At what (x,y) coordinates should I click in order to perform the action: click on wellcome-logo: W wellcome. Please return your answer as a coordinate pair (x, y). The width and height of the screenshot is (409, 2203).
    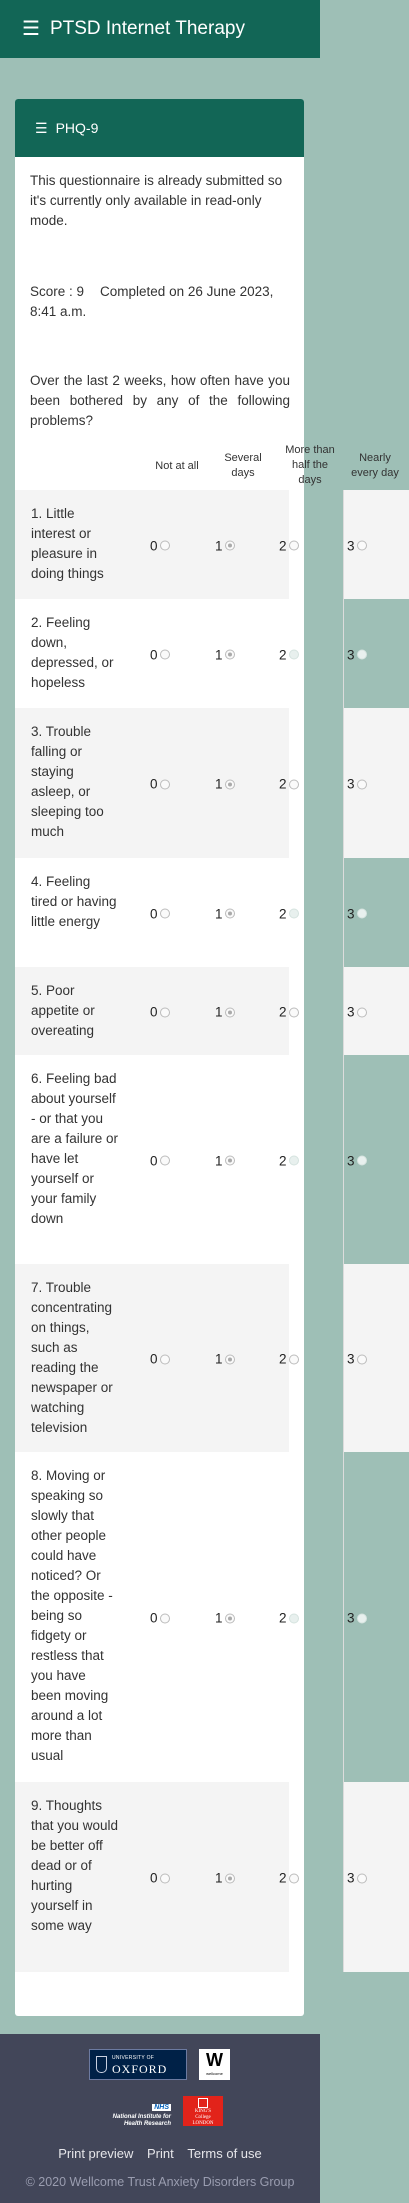
    Looking at the image, I should click on (214, 2064).